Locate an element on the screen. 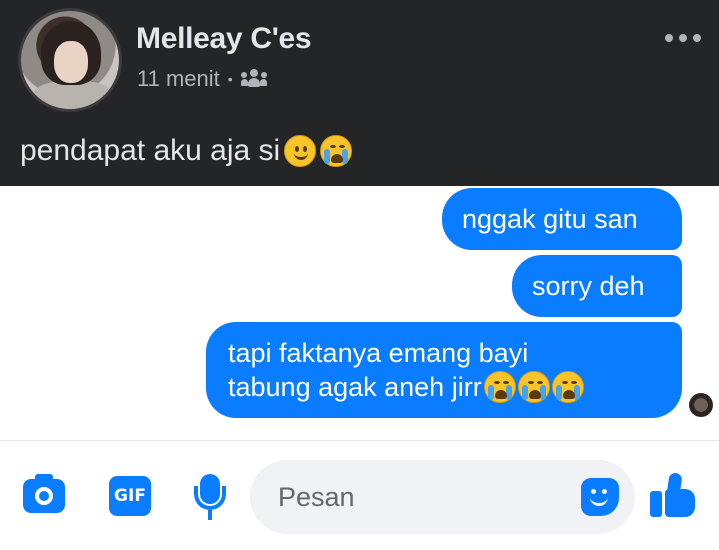 This screenshot has height=550, width=719. message-line-2: tabung agak aneh jirr is located at coordinates (406, 387).